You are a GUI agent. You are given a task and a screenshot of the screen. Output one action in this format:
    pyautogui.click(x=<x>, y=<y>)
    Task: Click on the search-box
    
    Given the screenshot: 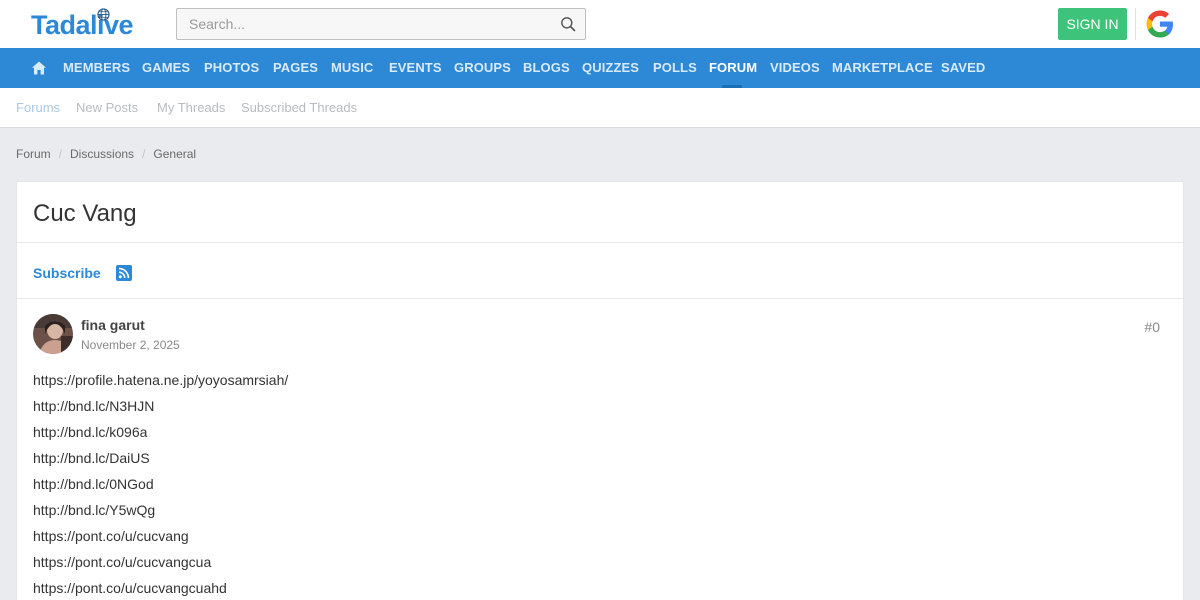 What is the action you would take?
    pyautogui.click(x=381, y=24)
    